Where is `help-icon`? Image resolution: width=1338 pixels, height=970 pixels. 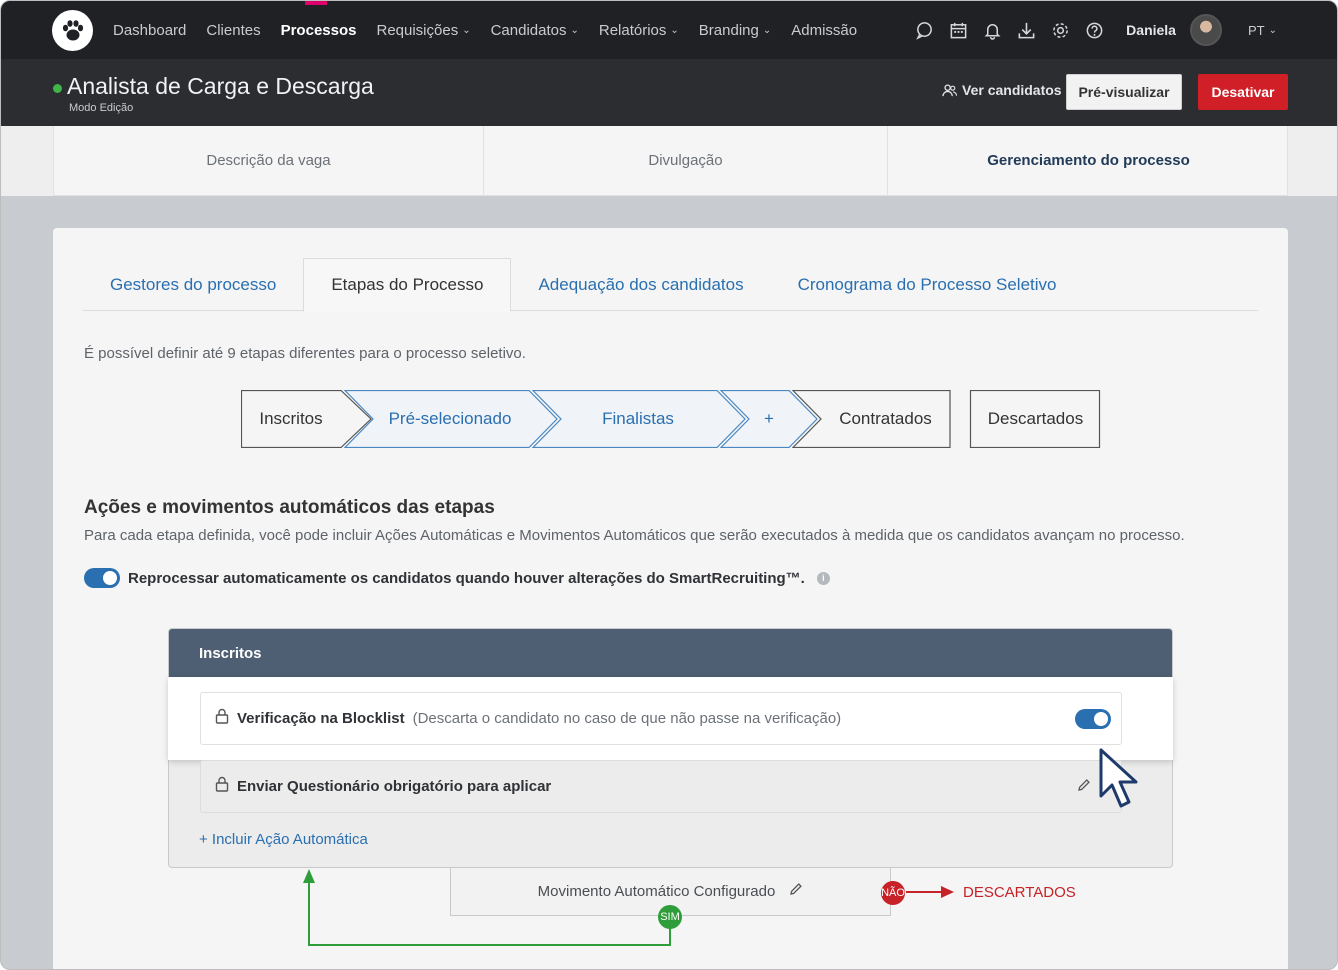
help-icon is located at coordinates (1094, 30).